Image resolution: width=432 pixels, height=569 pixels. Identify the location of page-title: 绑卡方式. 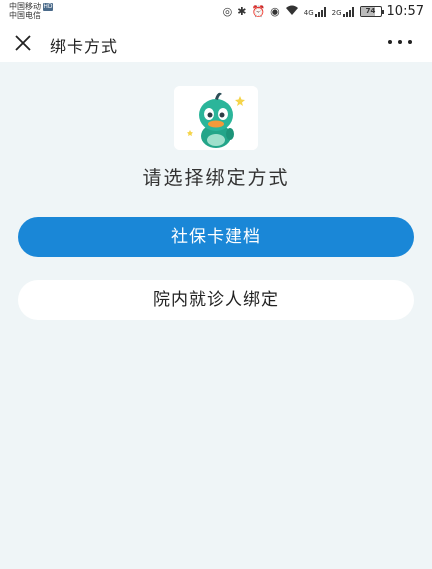
(84, 46).